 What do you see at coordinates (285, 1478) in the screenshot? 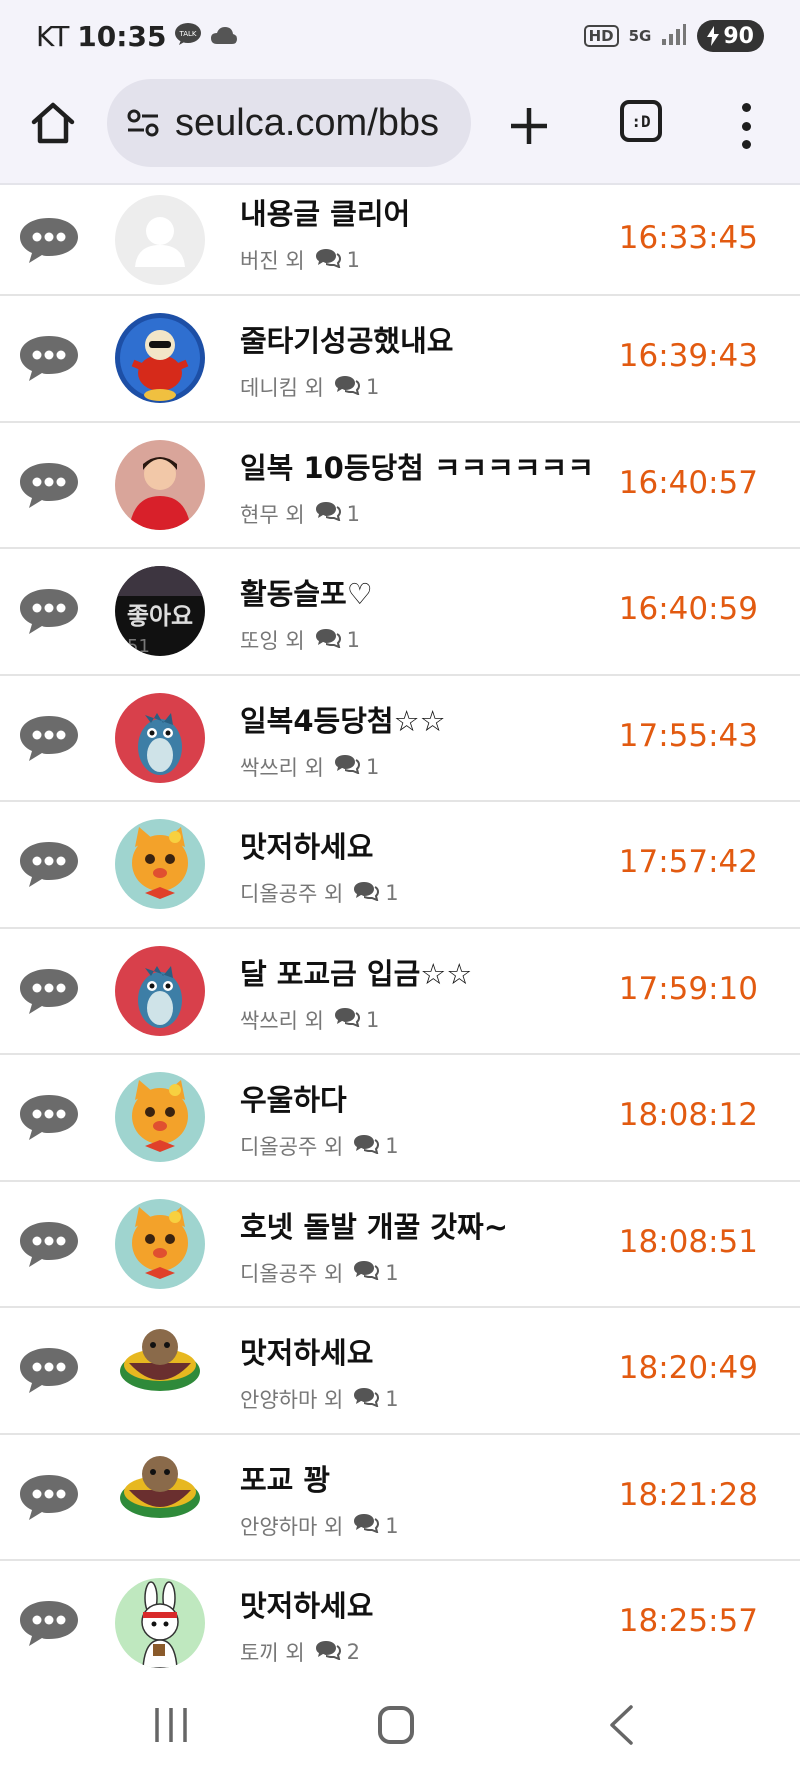
I see `post-title: 포교 꽝` at bounding box center [285, 1478].